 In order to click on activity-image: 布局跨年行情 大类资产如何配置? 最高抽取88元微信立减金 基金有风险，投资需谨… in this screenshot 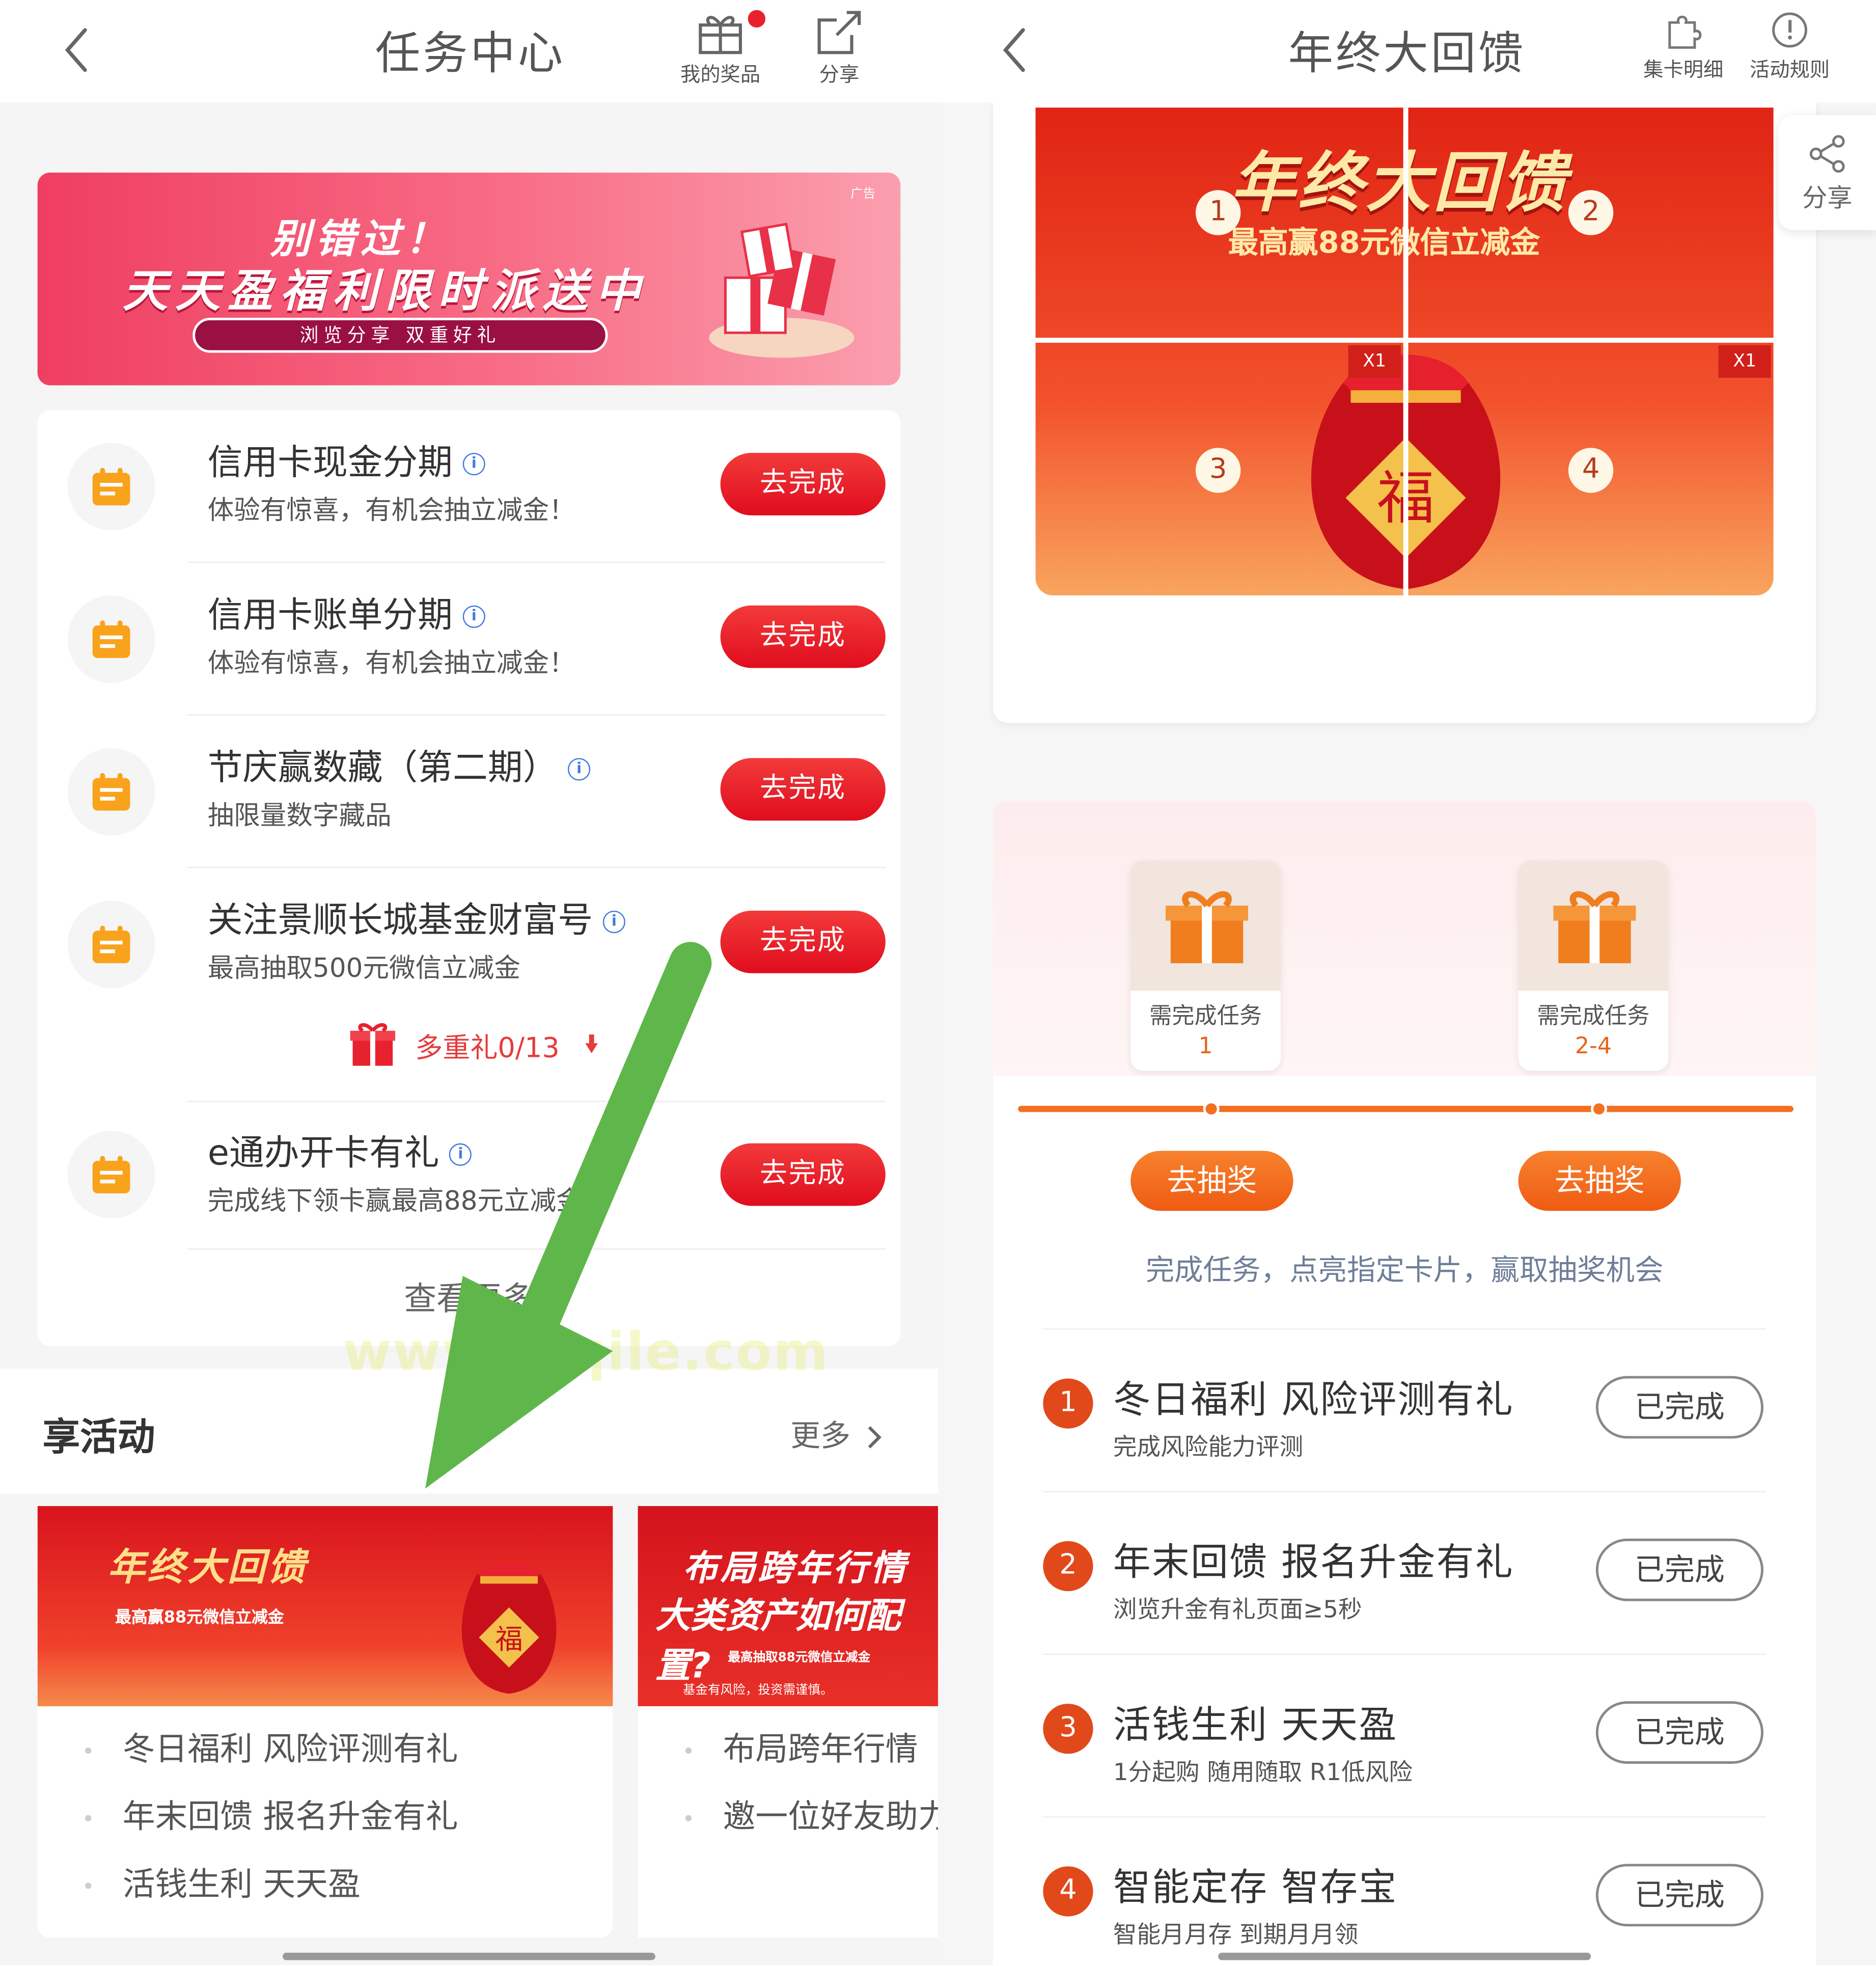, I will do `click(788, 1606)`.